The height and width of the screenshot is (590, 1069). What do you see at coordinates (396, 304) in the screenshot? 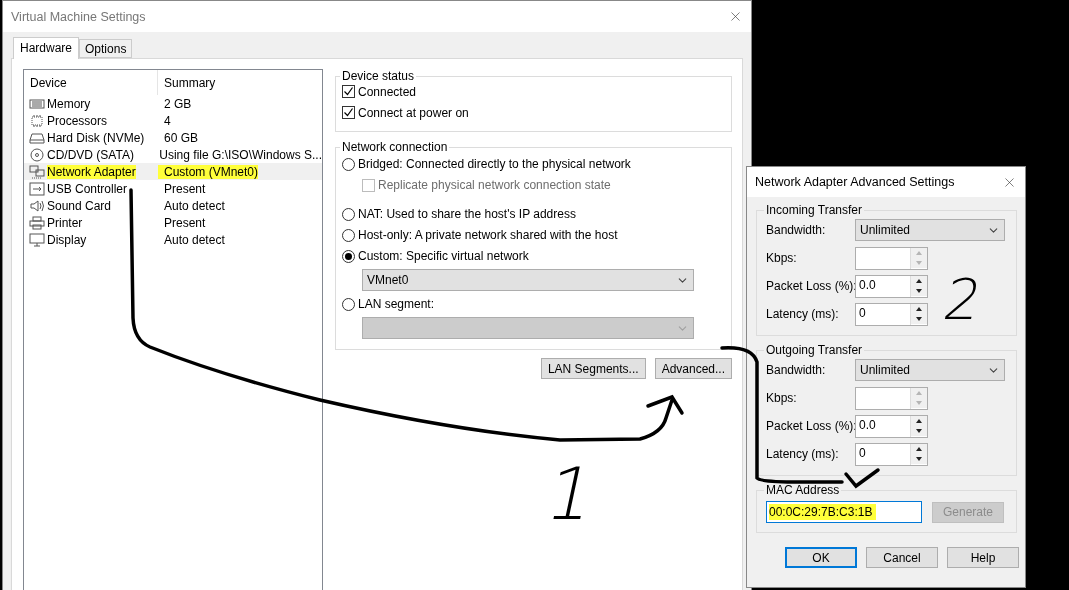
I see `option-label: LAN segment:` at bounding box center [396, 304].